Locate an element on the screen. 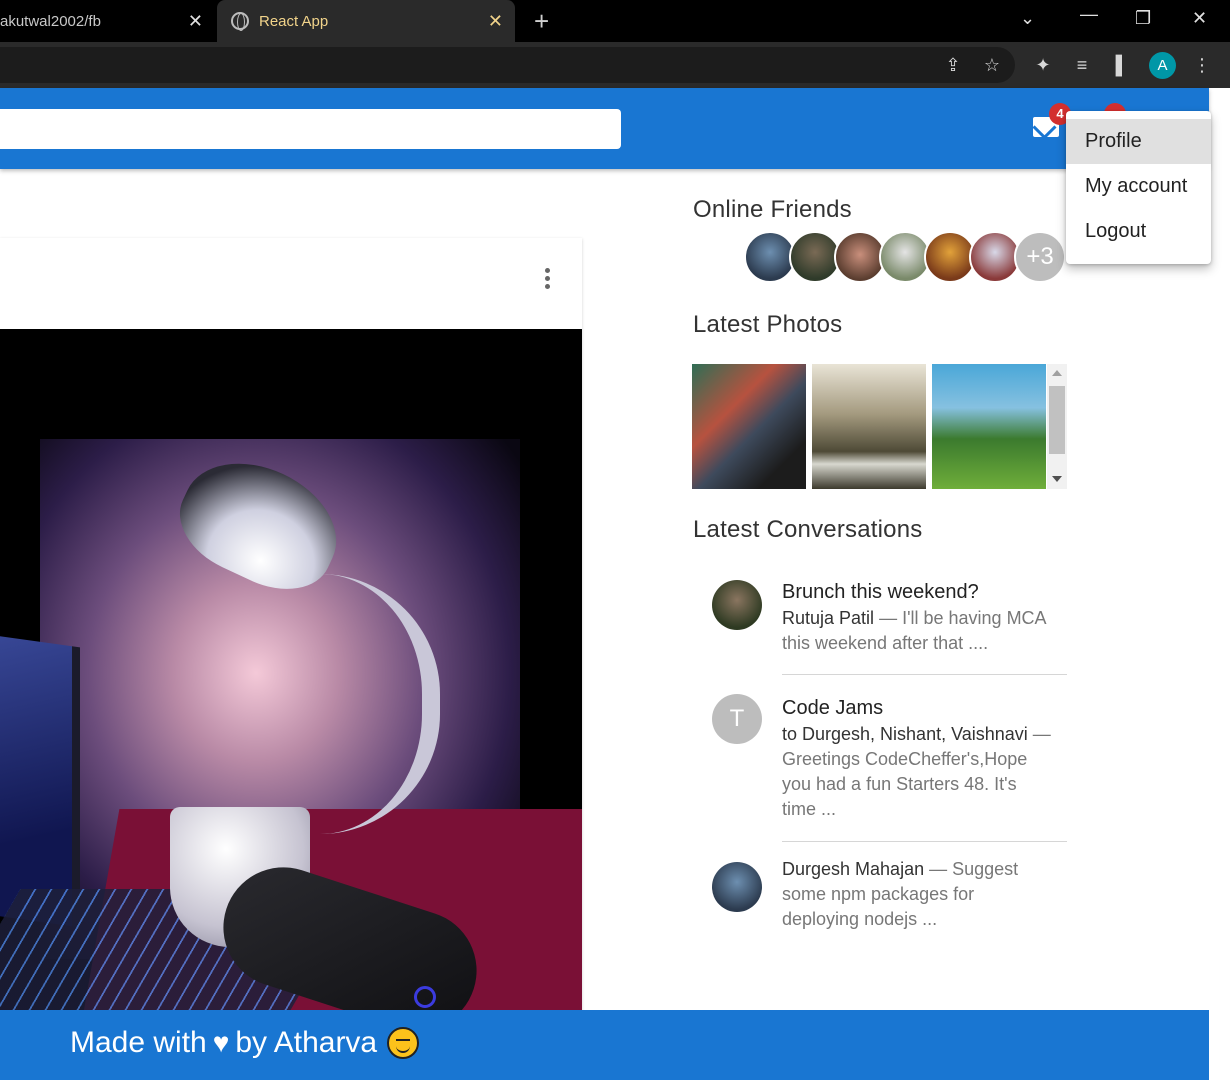 This screenshot has height=1080, width=1230. footer-credit: Made with ♥ by Atharva is located at coordinates (245, 1043).